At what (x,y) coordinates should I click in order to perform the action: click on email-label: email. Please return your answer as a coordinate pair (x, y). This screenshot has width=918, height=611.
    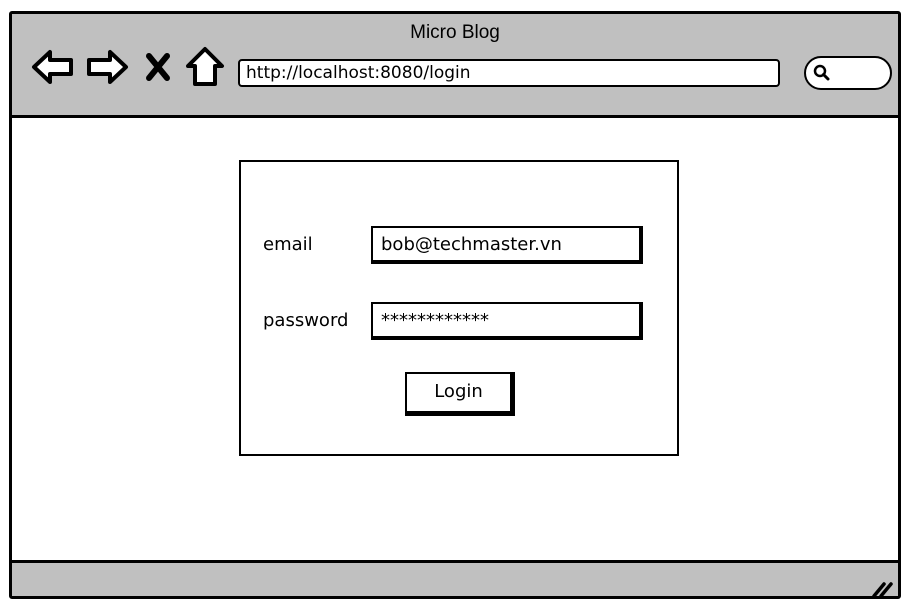
    Looking at the image, I should click on (288, 244).